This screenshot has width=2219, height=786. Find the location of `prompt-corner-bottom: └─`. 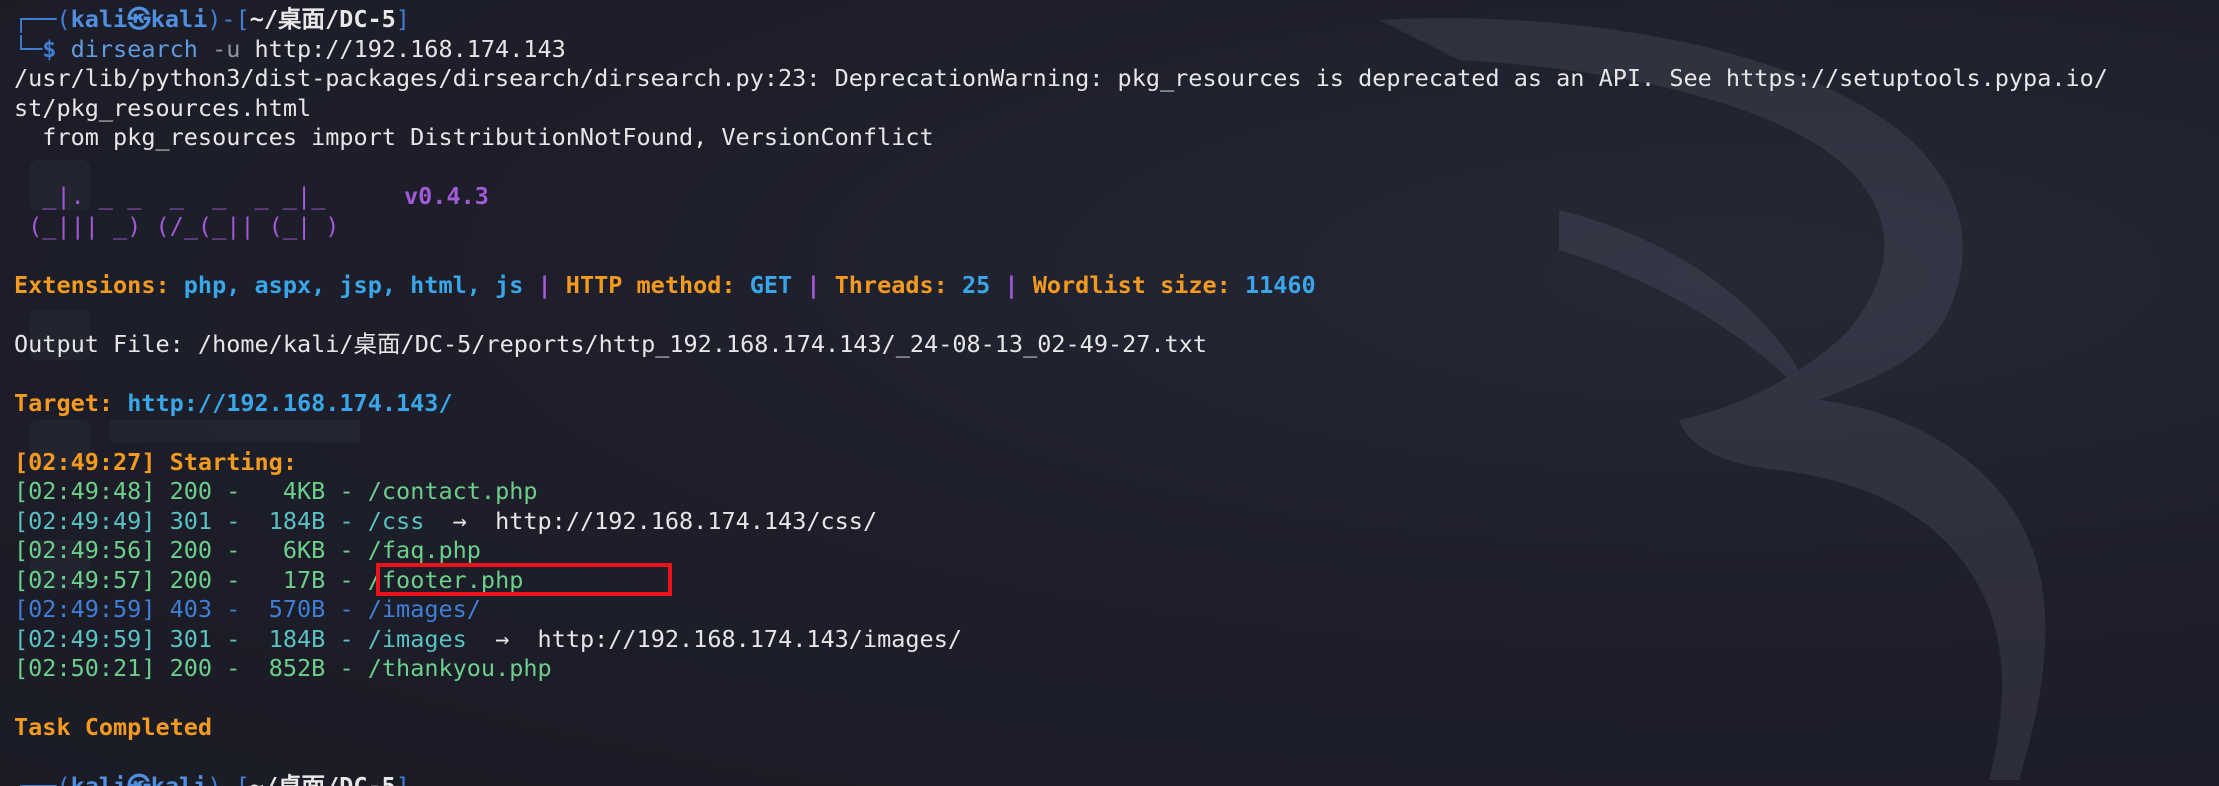

prompt-corner-bottom: └─ is located at coordinates (28, 48).